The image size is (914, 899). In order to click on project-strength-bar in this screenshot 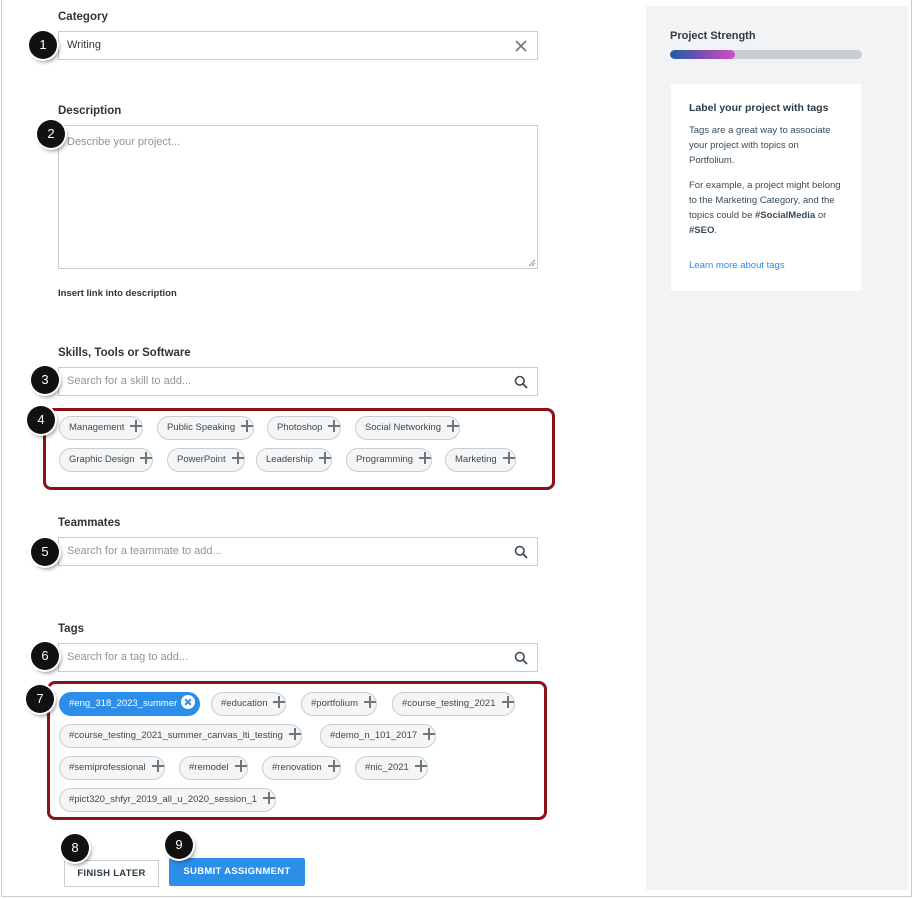, I will do `click(766, 54)`.